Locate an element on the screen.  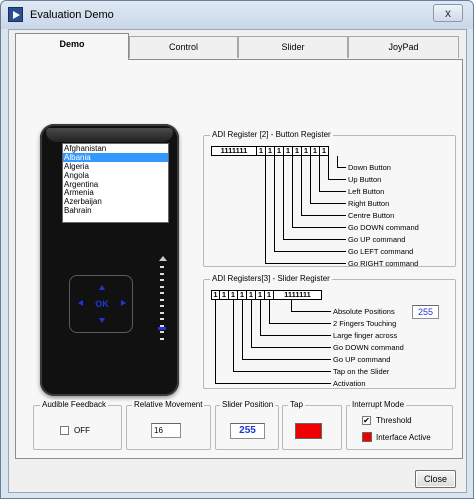
slider-register-title: ADI Registers[3] - Slider Register is located at coordinates (271, 278).